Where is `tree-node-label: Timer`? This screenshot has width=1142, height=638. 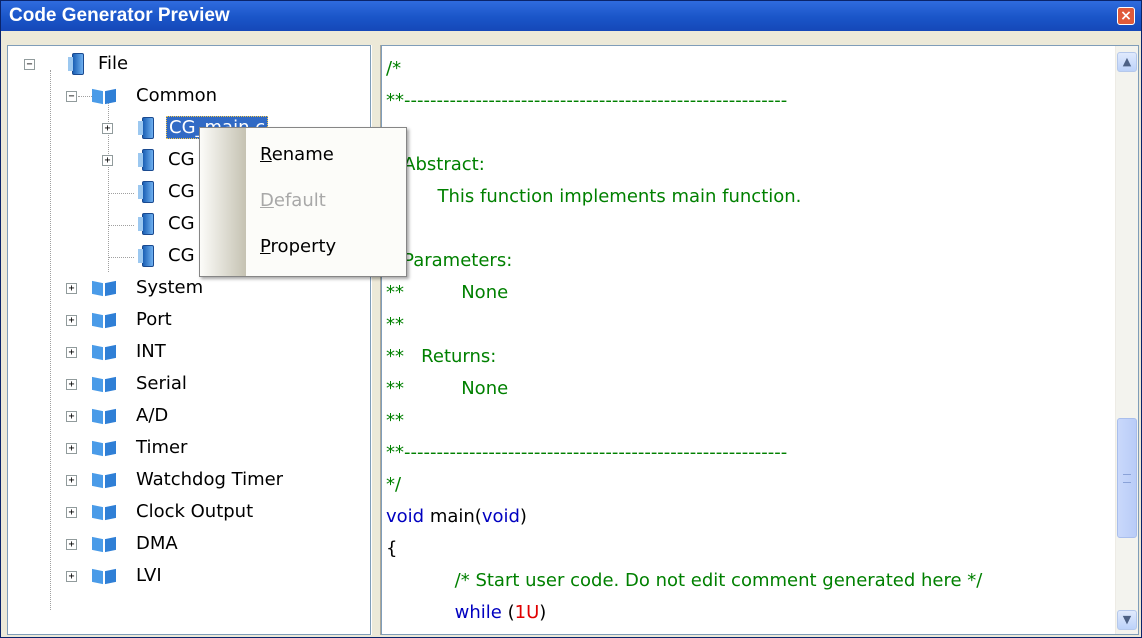
tree-node-label: Timer is located at coordinates (162, 447).